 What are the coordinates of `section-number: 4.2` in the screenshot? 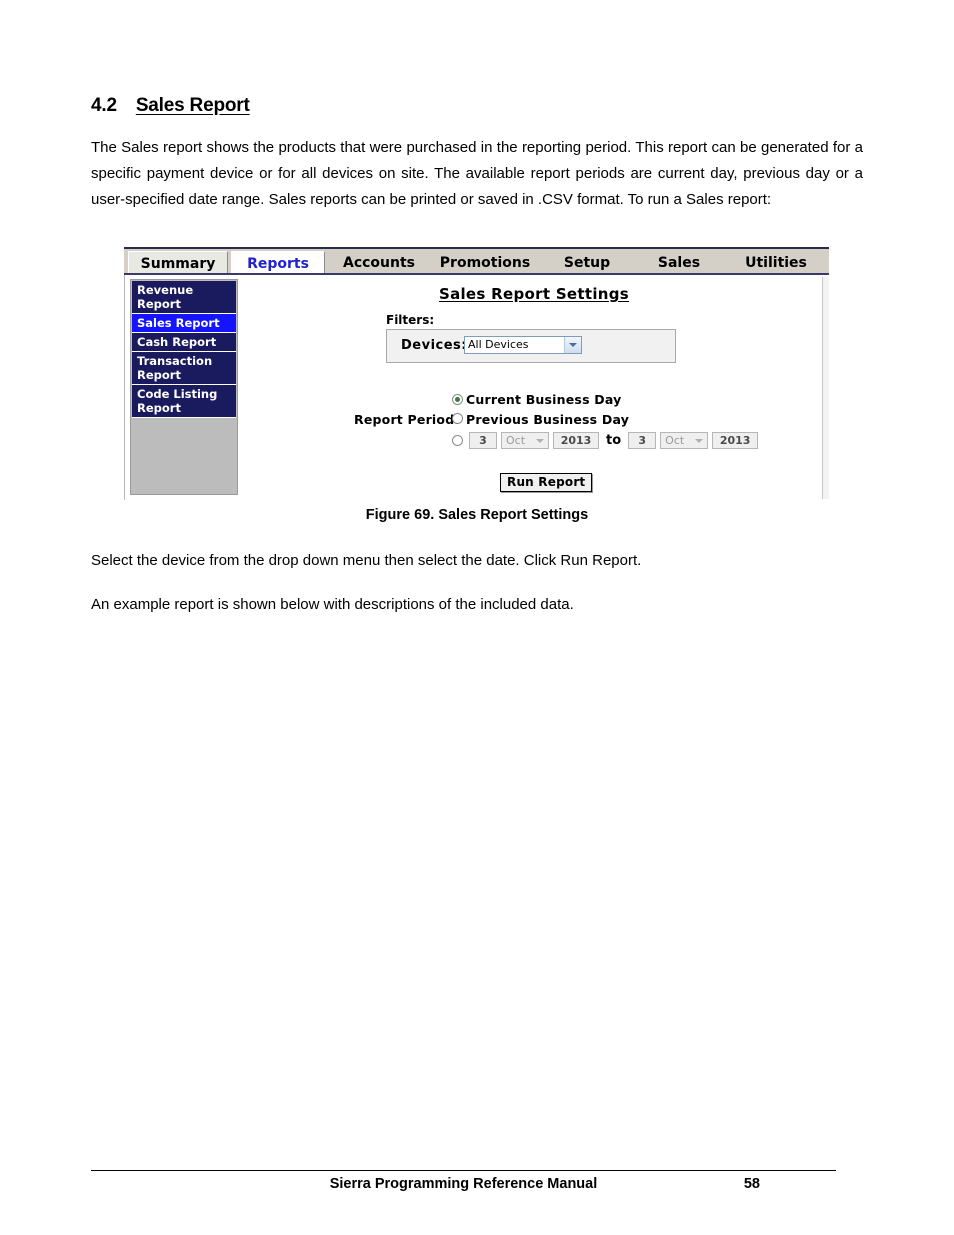 It's located at (104, 105).